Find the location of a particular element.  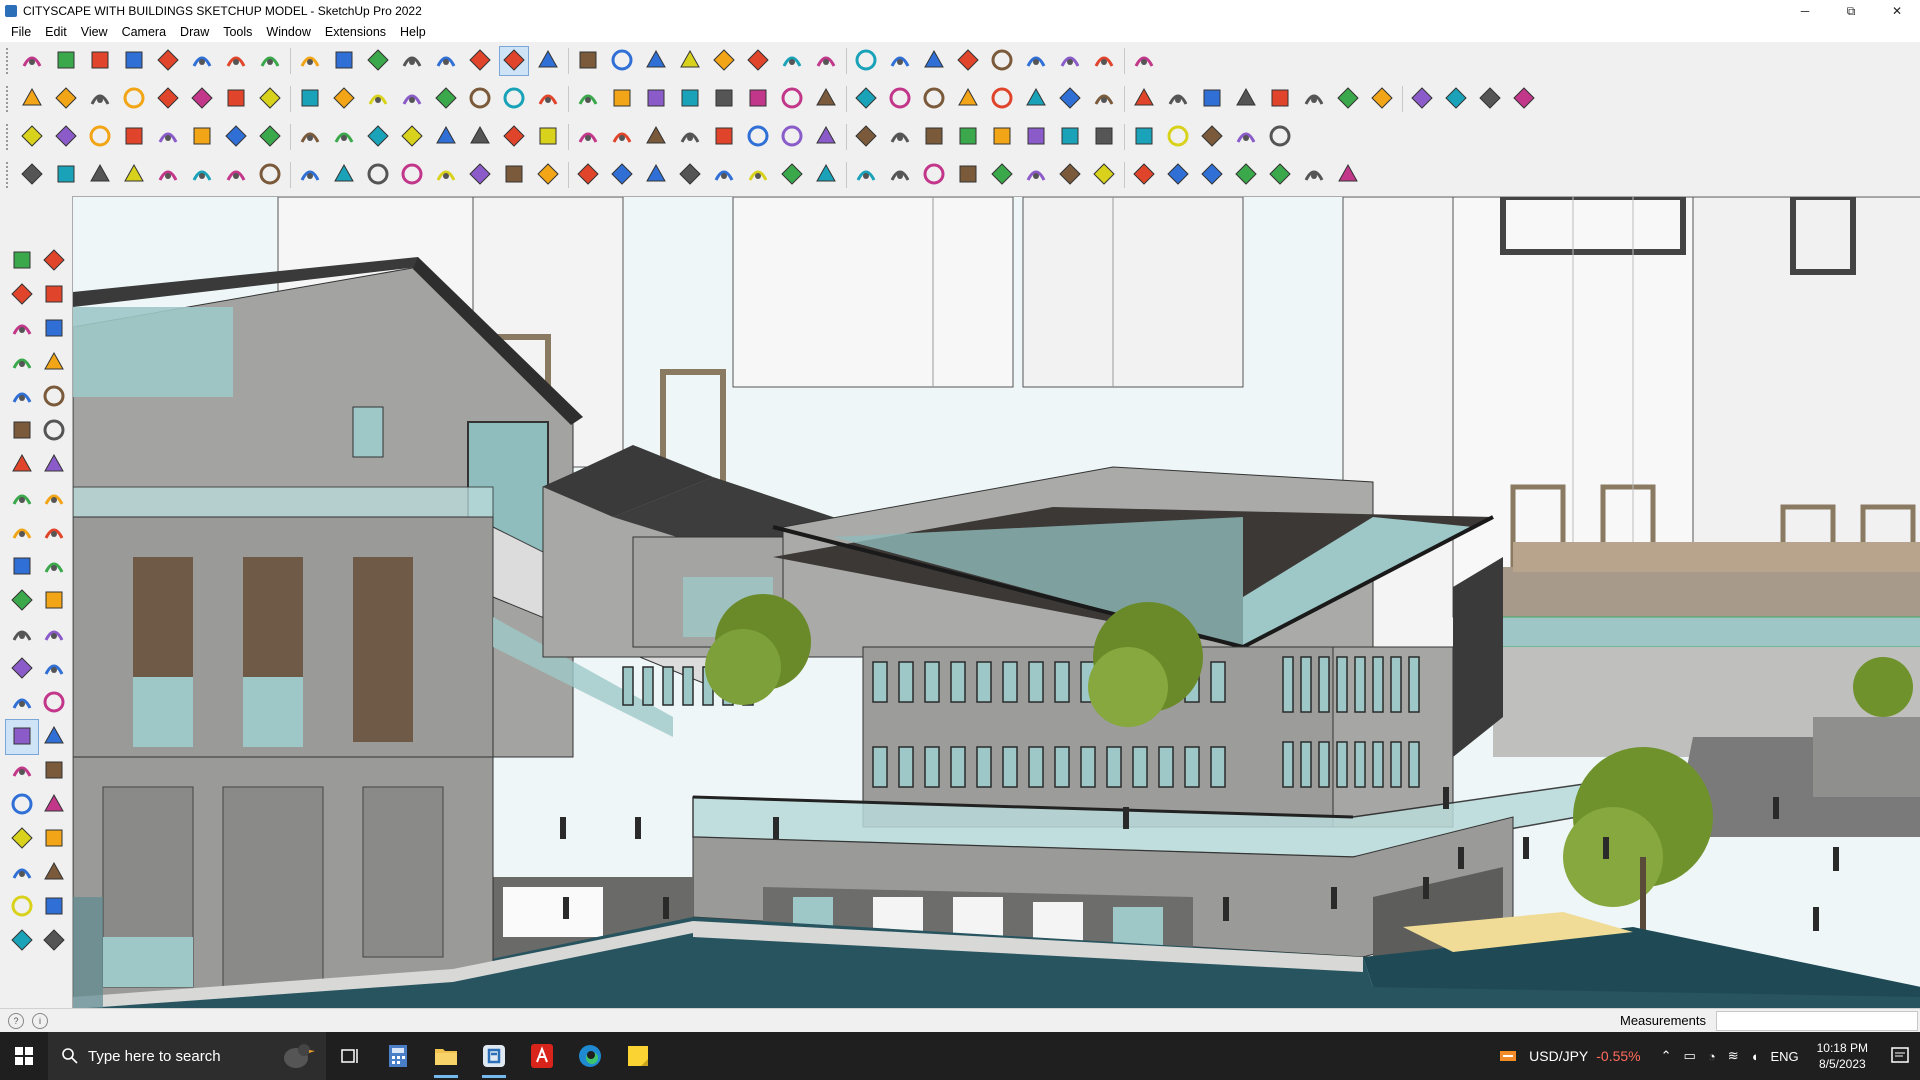

down-arrow-button is located at coordinates (168, 99).